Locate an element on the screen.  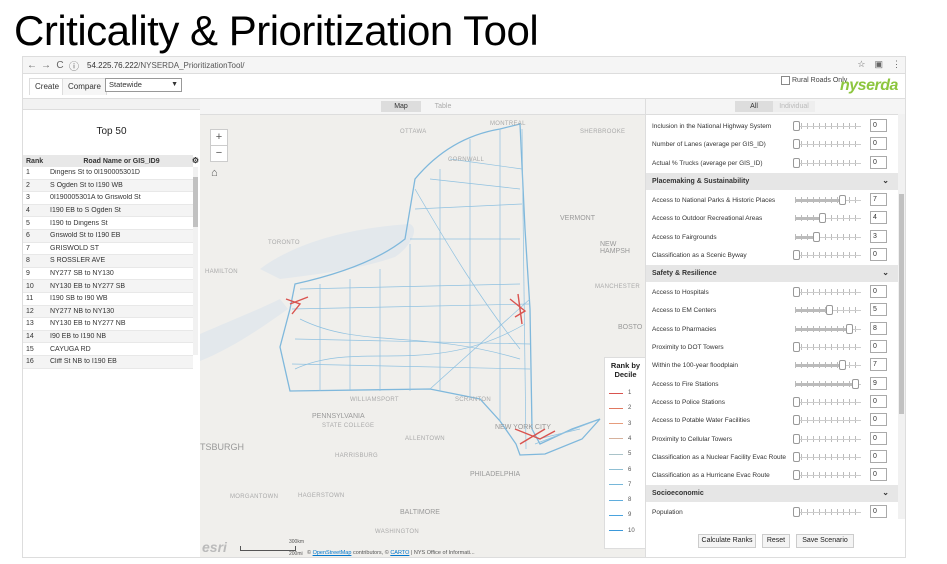
table-row: 12 NY277 NB to NY130 is located at coordinates (108, 312).